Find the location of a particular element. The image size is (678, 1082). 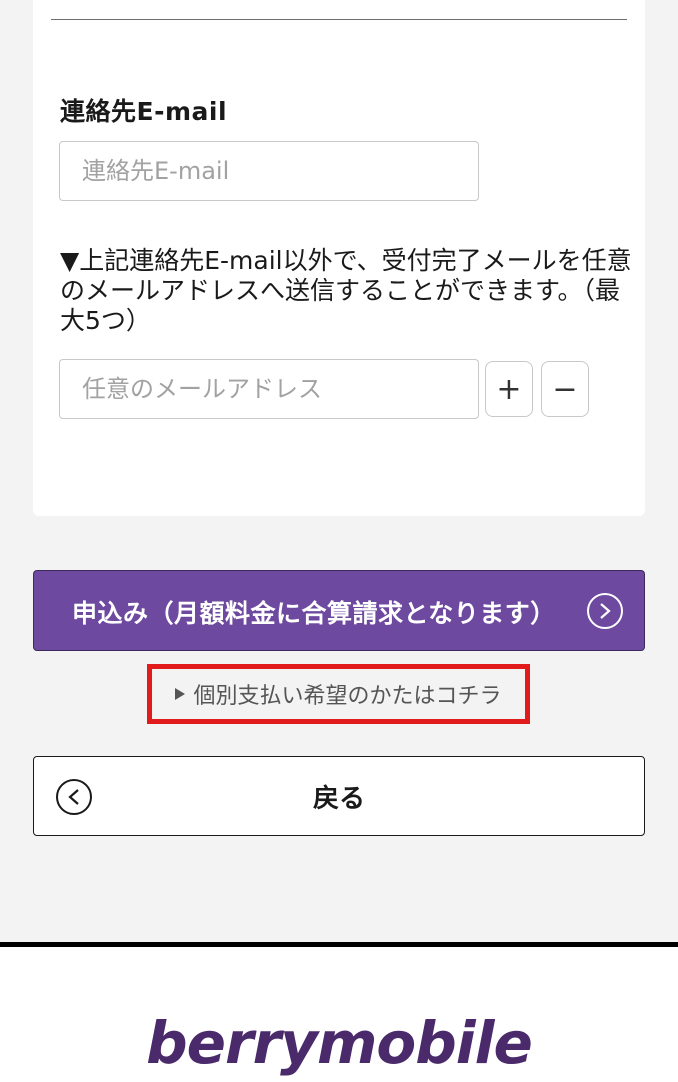

add-email-button: + is located at coordinates (509, 389).